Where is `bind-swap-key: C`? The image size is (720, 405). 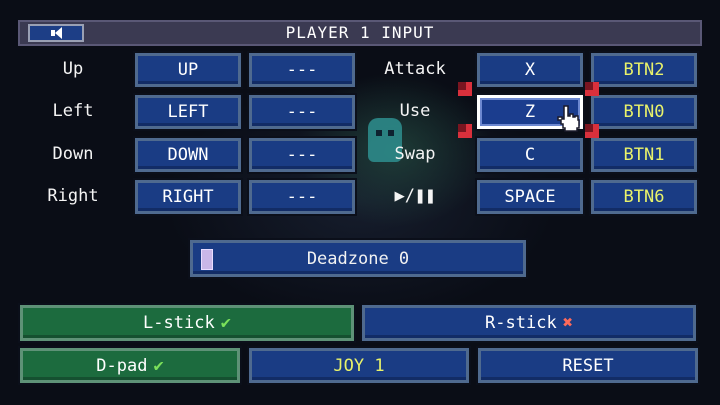 bind-swap-key: C is located at coordinates (530, 155).